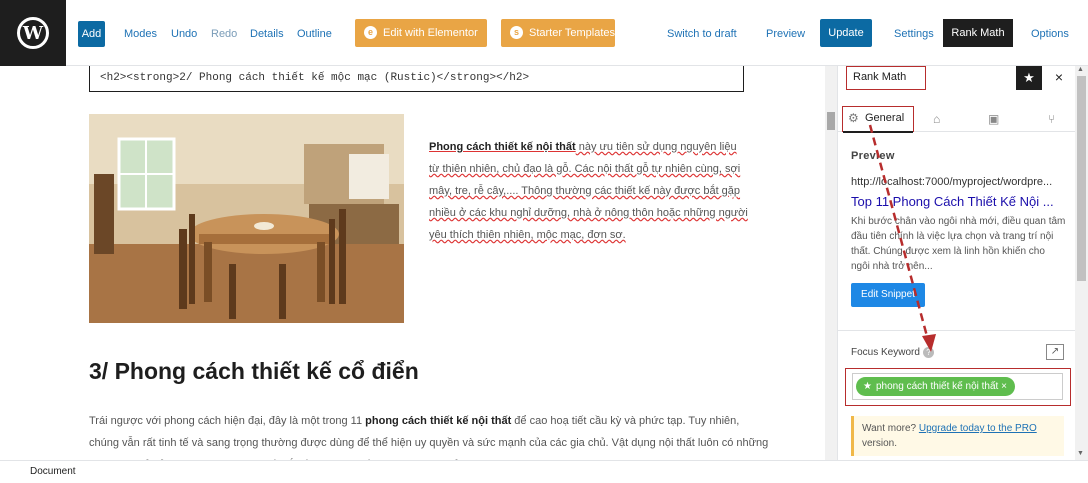  Describe the element at coordinates (544, 471) in the screenshot. I see `breadcrumb: Document` at that location.